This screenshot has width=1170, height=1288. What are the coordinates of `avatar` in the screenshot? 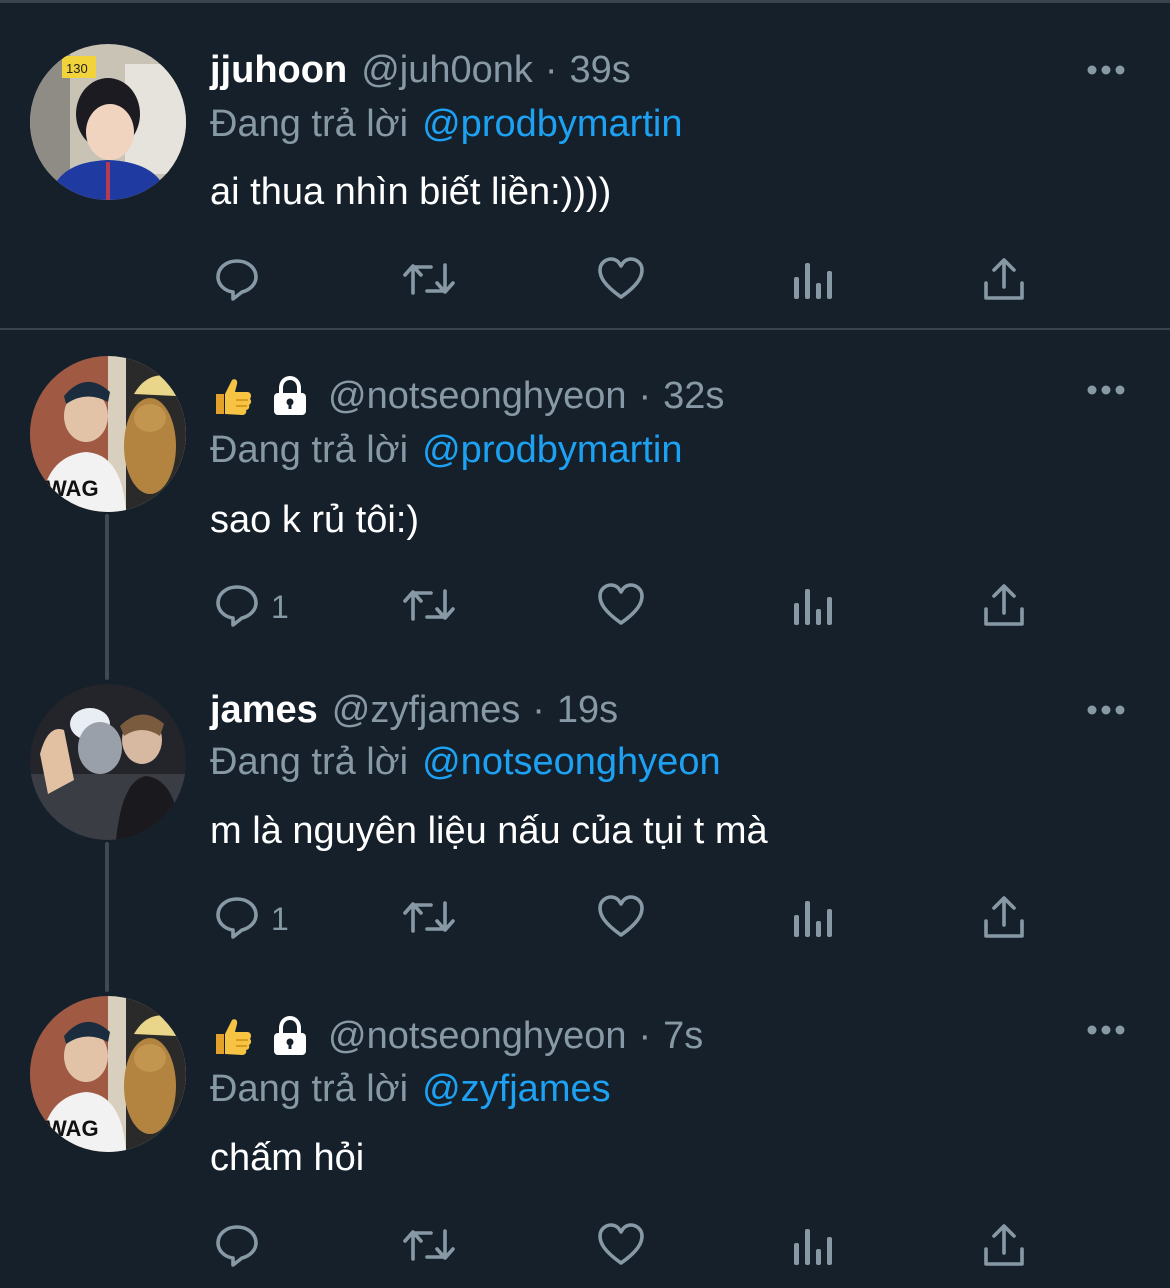 It's located at (108, 762).